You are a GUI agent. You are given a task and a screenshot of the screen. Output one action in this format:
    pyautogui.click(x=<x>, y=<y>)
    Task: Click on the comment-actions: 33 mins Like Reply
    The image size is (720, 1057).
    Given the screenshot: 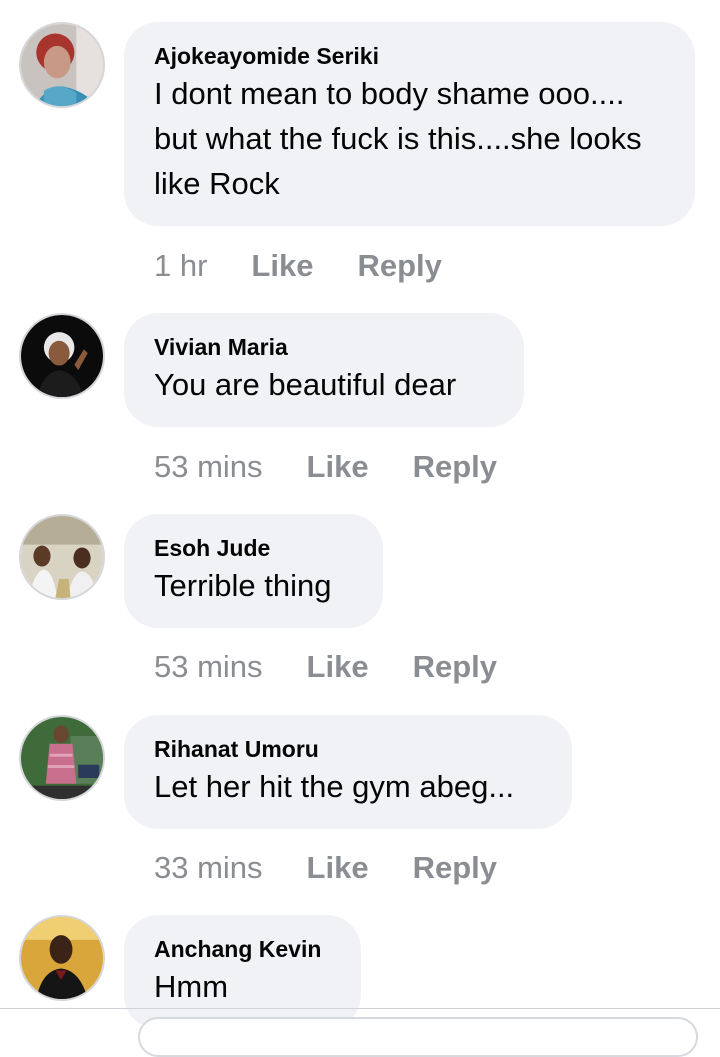 What is the action you would take?
    pyautogui.click(x=325, y=868)
    